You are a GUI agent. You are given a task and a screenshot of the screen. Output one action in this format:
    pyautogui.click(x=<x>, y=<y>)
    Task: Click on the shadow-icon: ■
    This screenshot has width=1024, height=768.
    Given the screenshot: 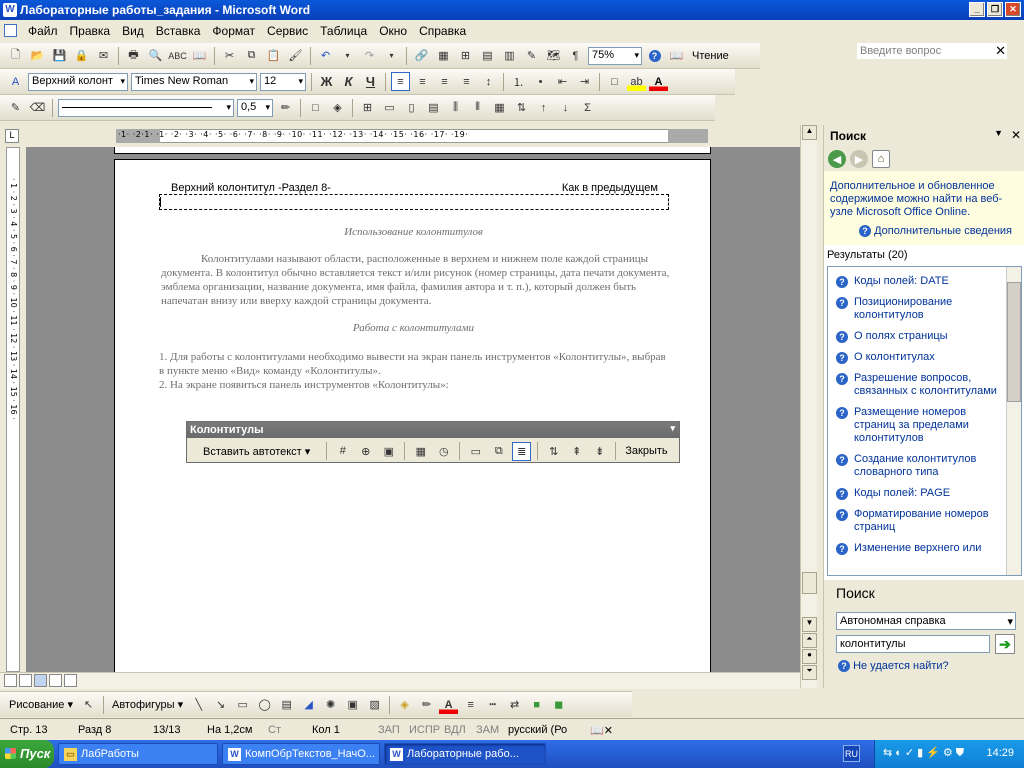 What is the action you would take?
    pyautogui.click(x=536, y=704)
    